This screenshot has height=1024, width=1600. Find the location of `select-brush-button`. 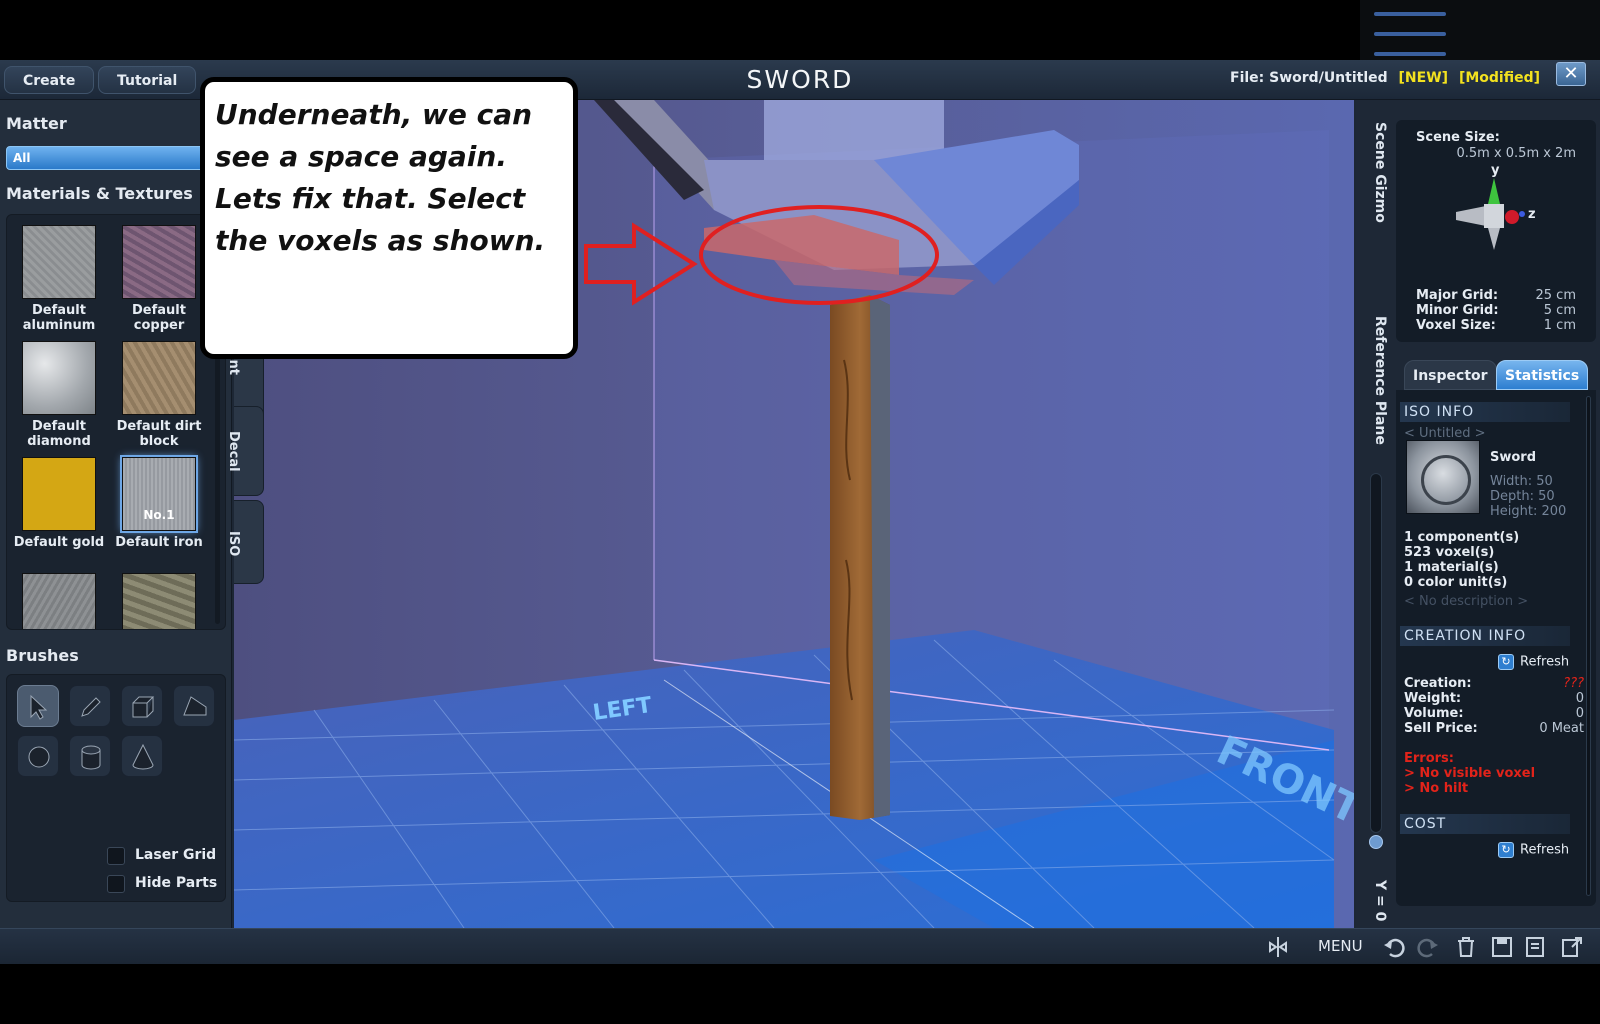

select-brush-button is located at coordinates (38, 706).